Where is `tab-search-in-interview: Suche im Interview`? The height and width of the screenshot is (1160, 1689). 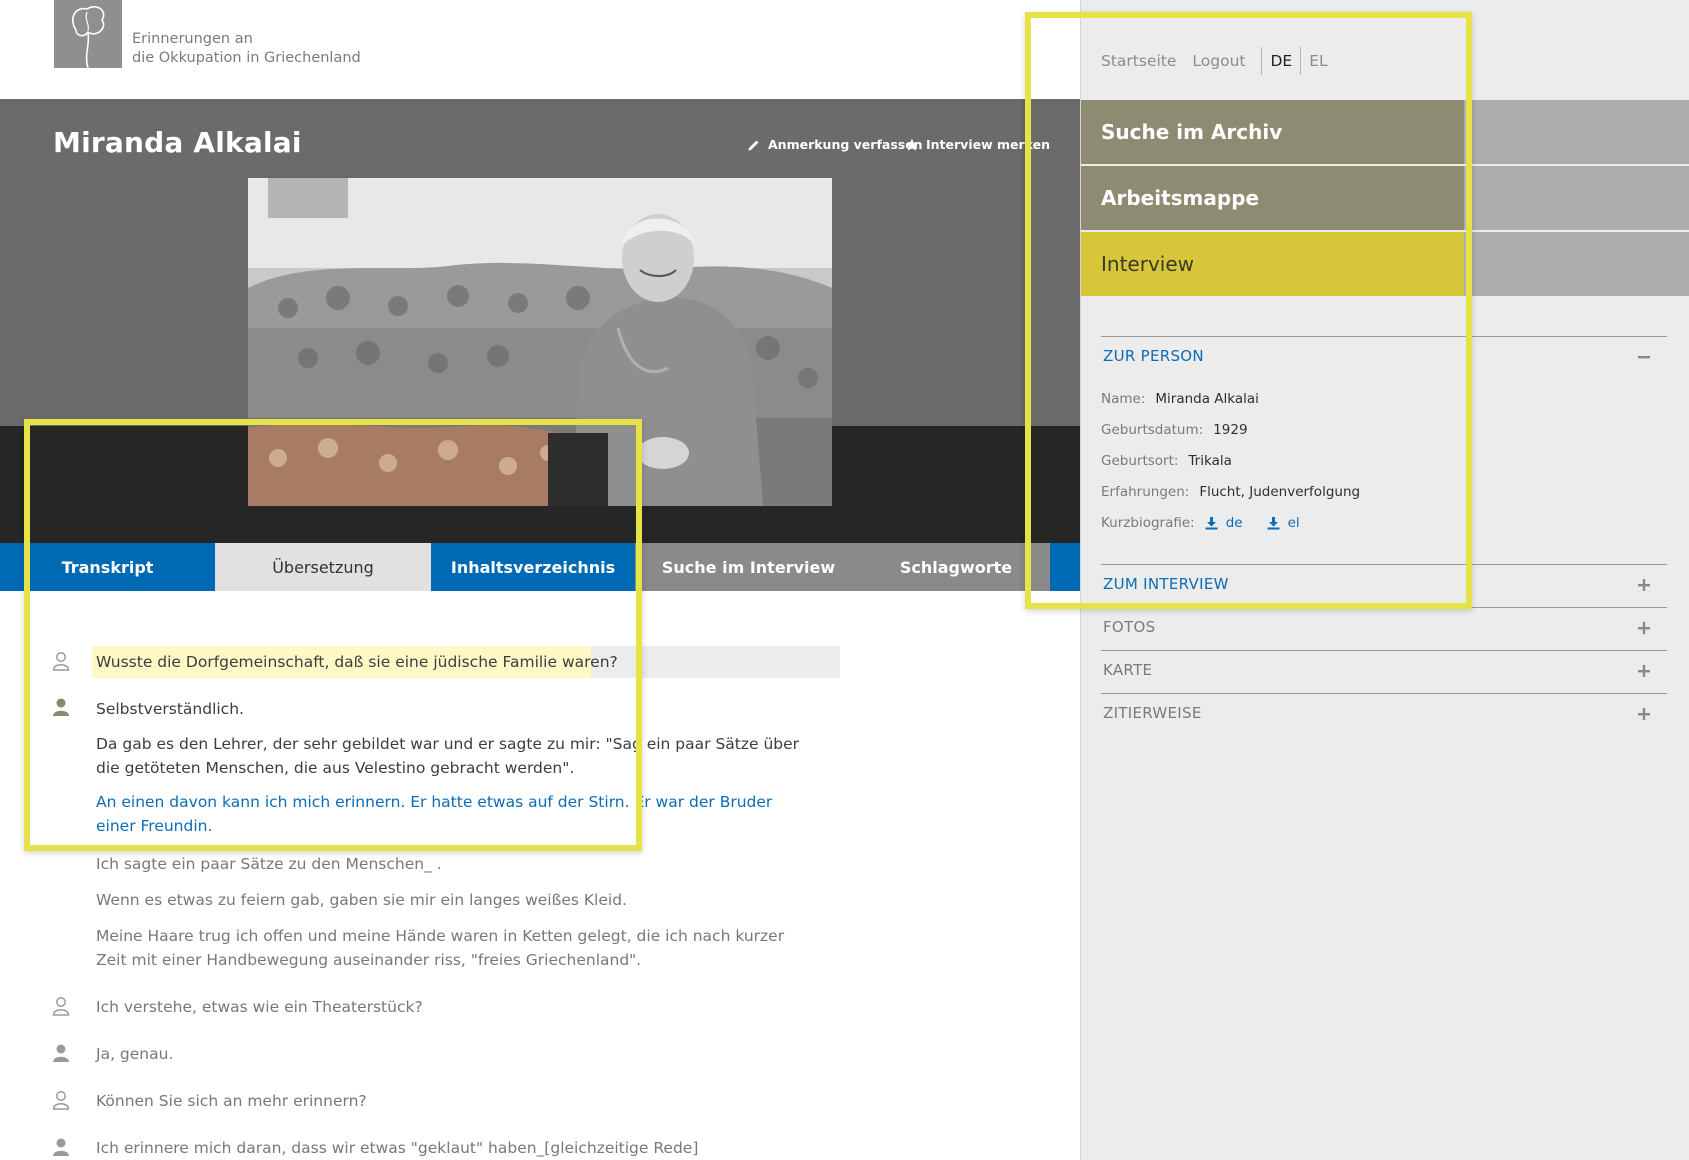 tab-search-in-interview: Suche im Interview is located at coordinates (748, 567).